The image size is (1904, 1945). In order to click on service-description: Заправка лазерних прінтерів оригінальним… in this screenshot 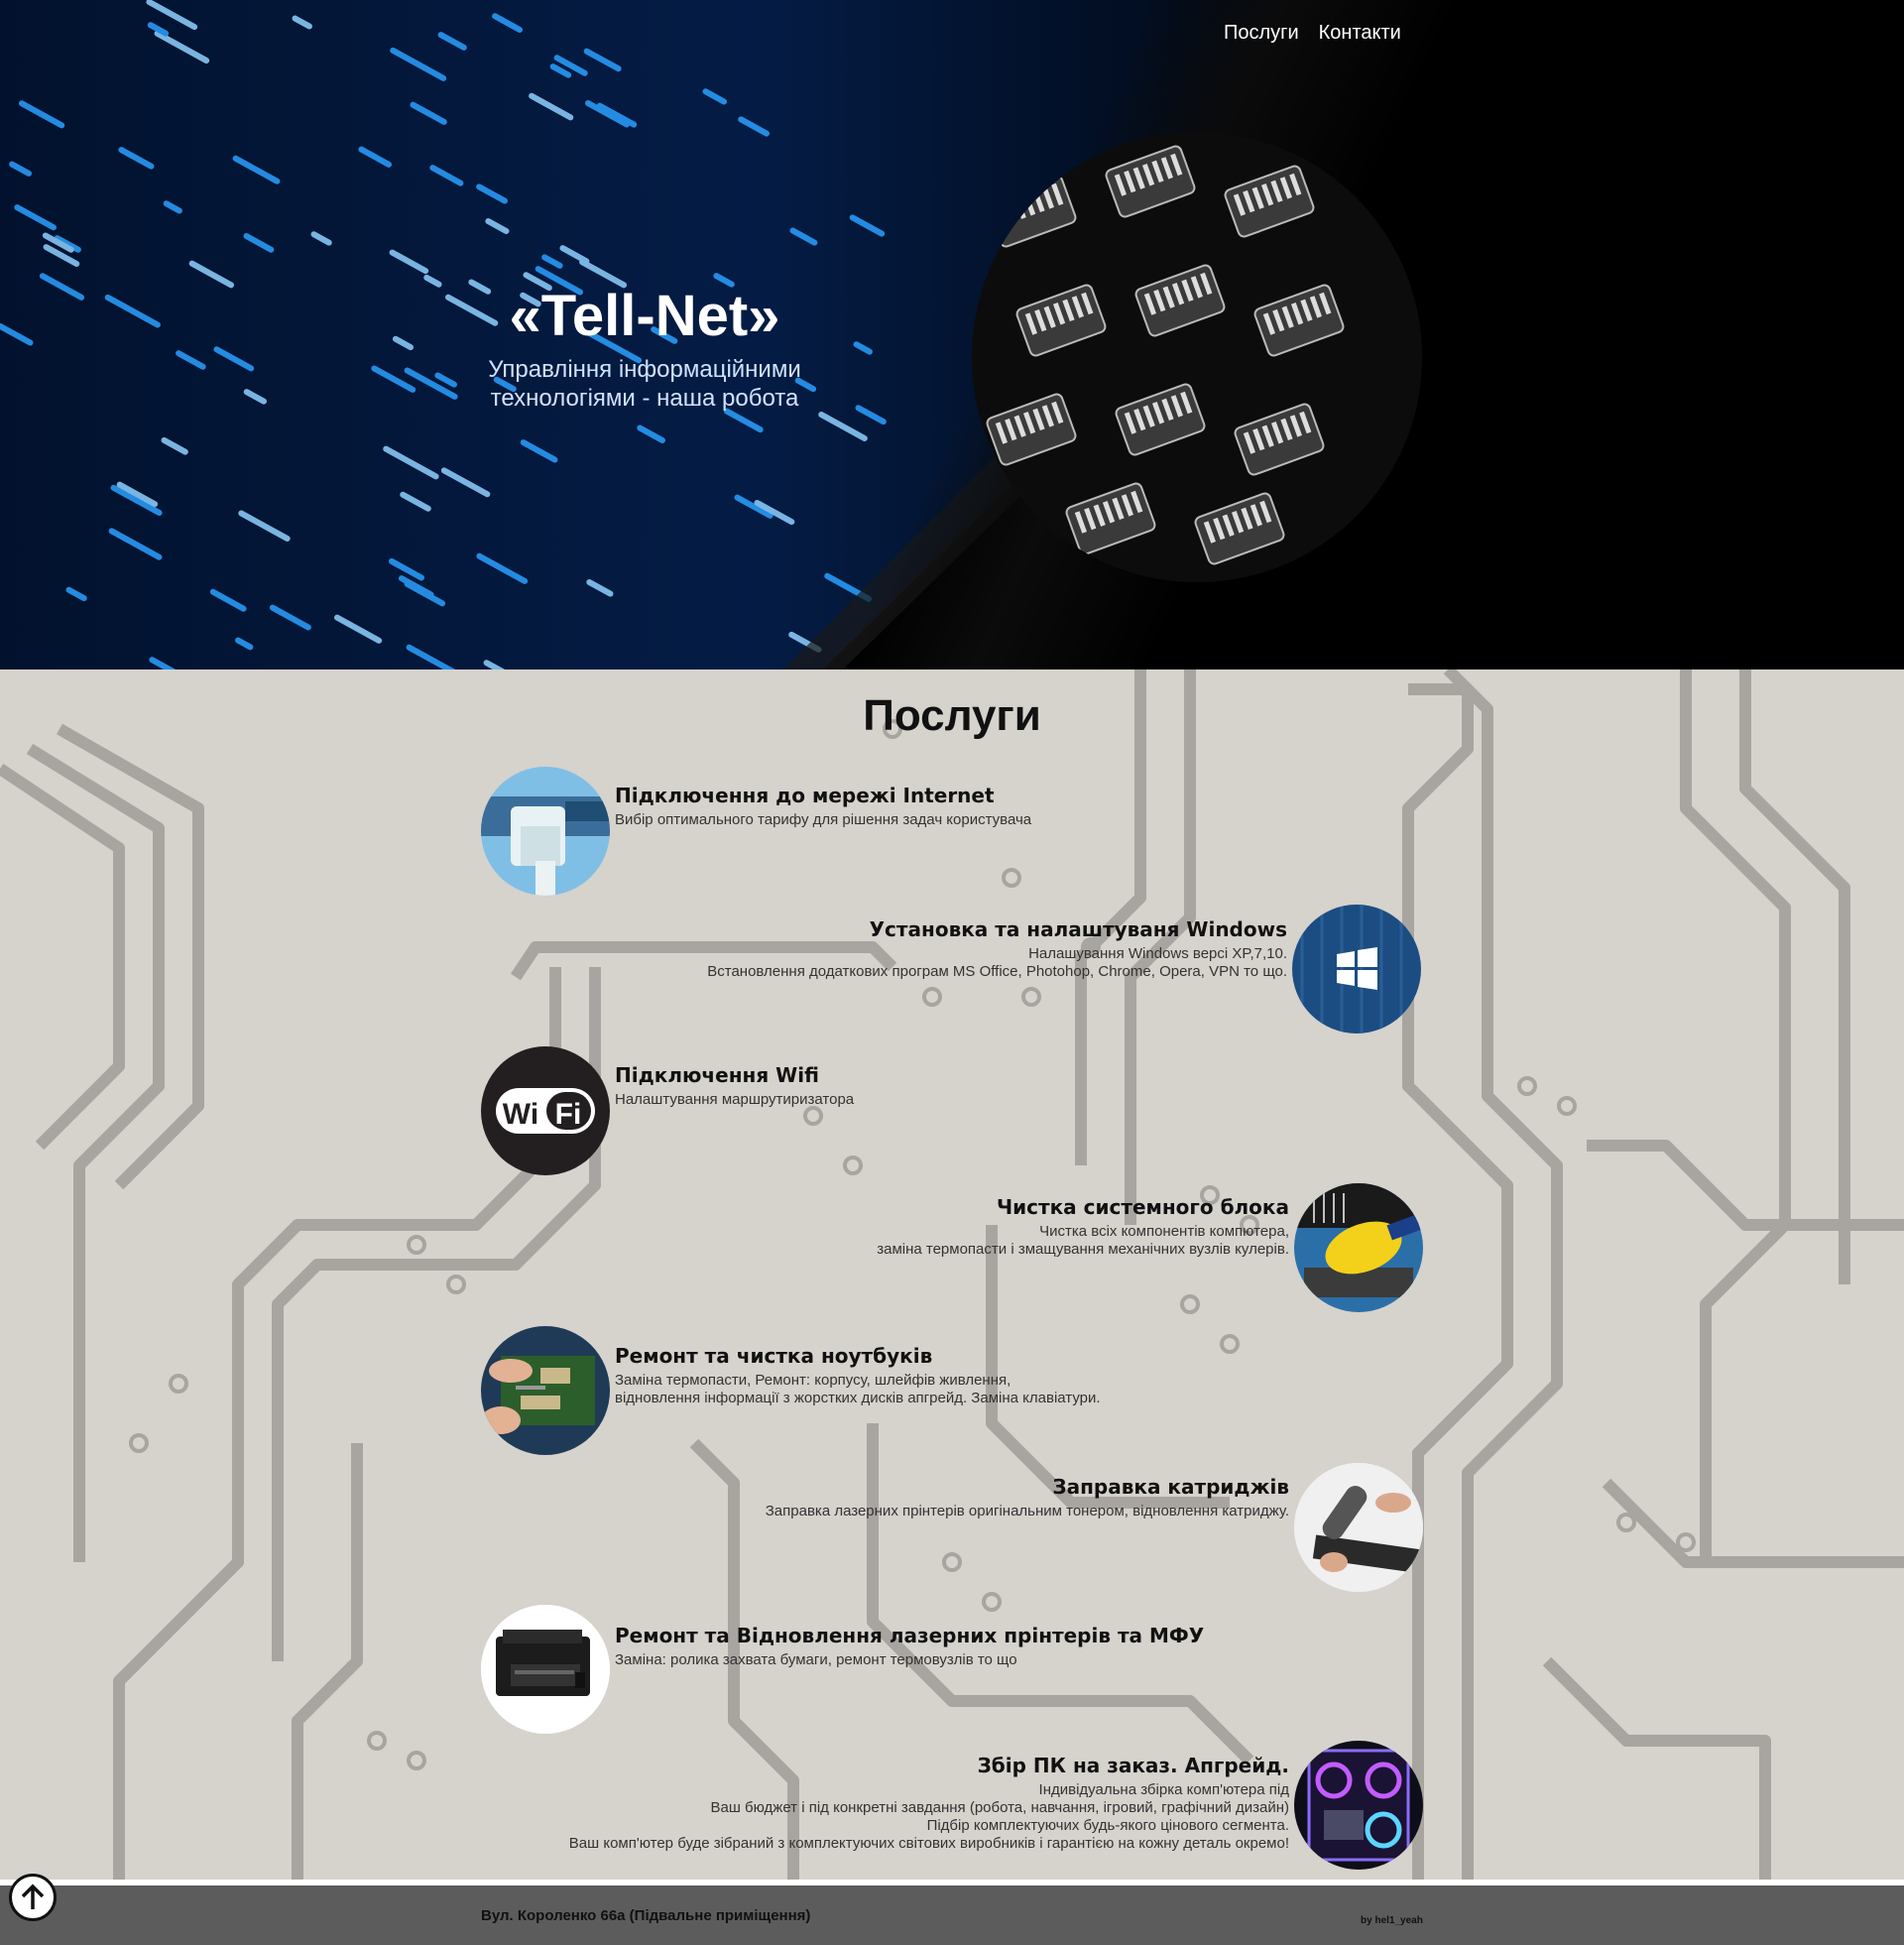, I will do `click(1027, 1511)`.